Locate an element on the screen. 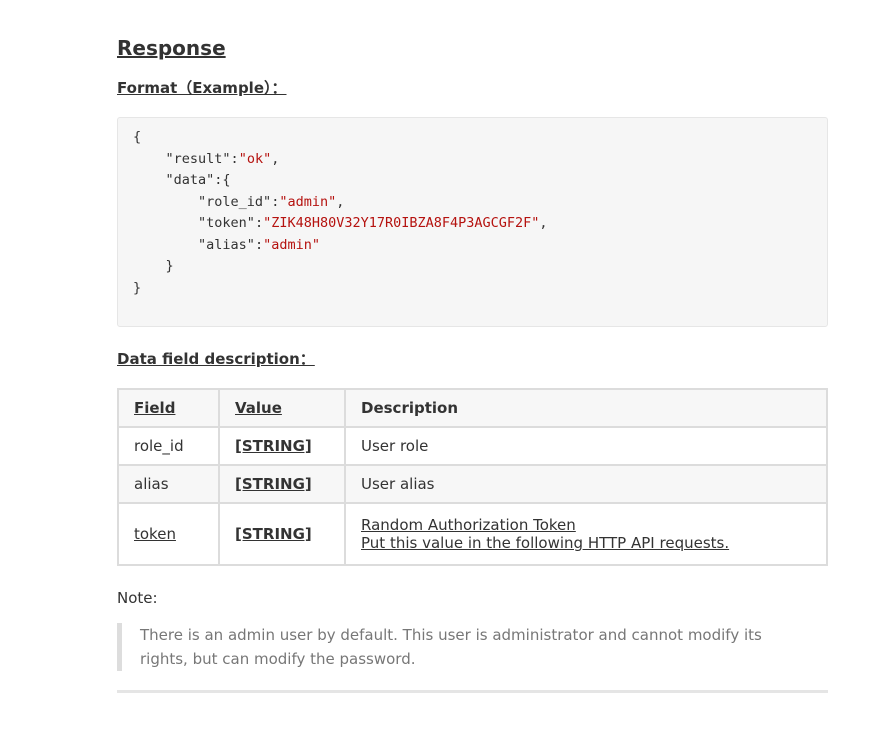 The height and width of the screenshot is (745, 890). header-field: Field is located at coordinates (168, 408).